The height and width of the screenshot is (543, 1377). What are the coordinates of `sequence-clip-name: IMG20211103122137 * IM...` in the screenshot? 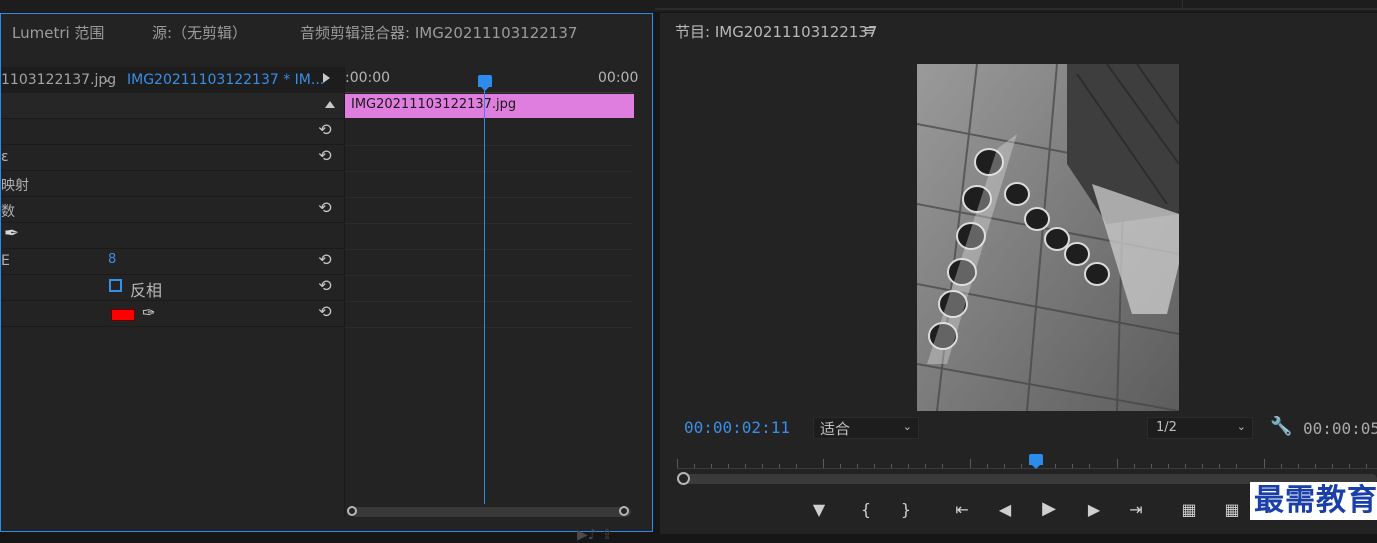 It's located at (225, 80).